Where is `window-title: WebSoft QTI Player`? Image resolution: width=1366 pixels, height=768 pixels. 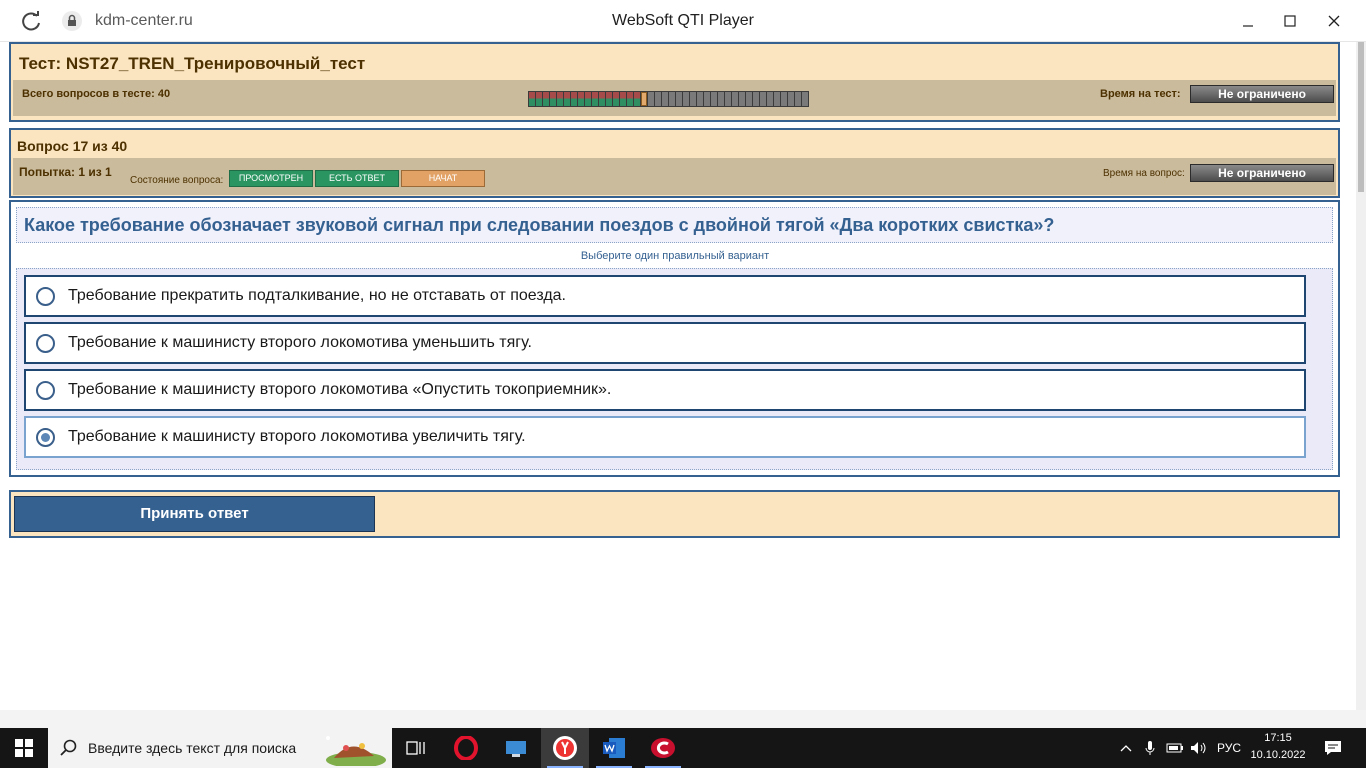
window-title: WebSoft QTI Player is located at coordinates (683, 20).